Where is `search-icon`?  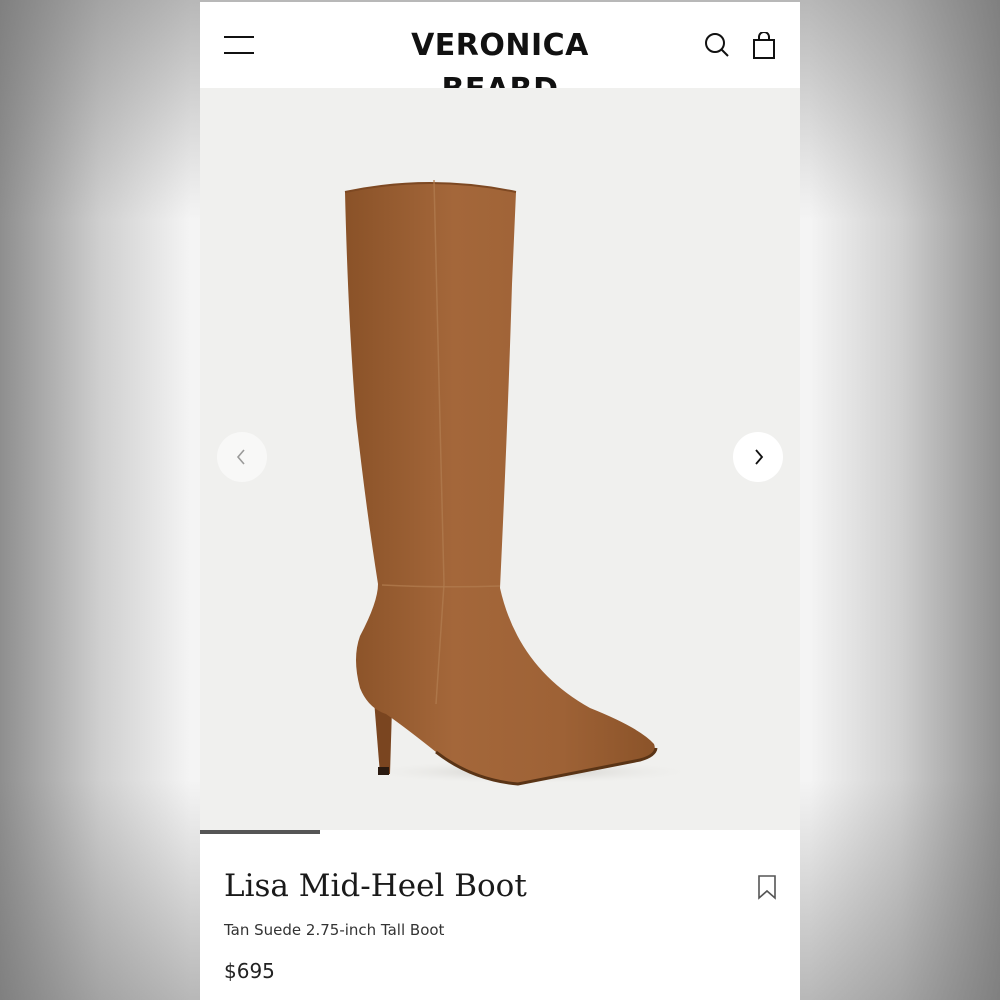
search-icon is located at coordinates (717, 45).